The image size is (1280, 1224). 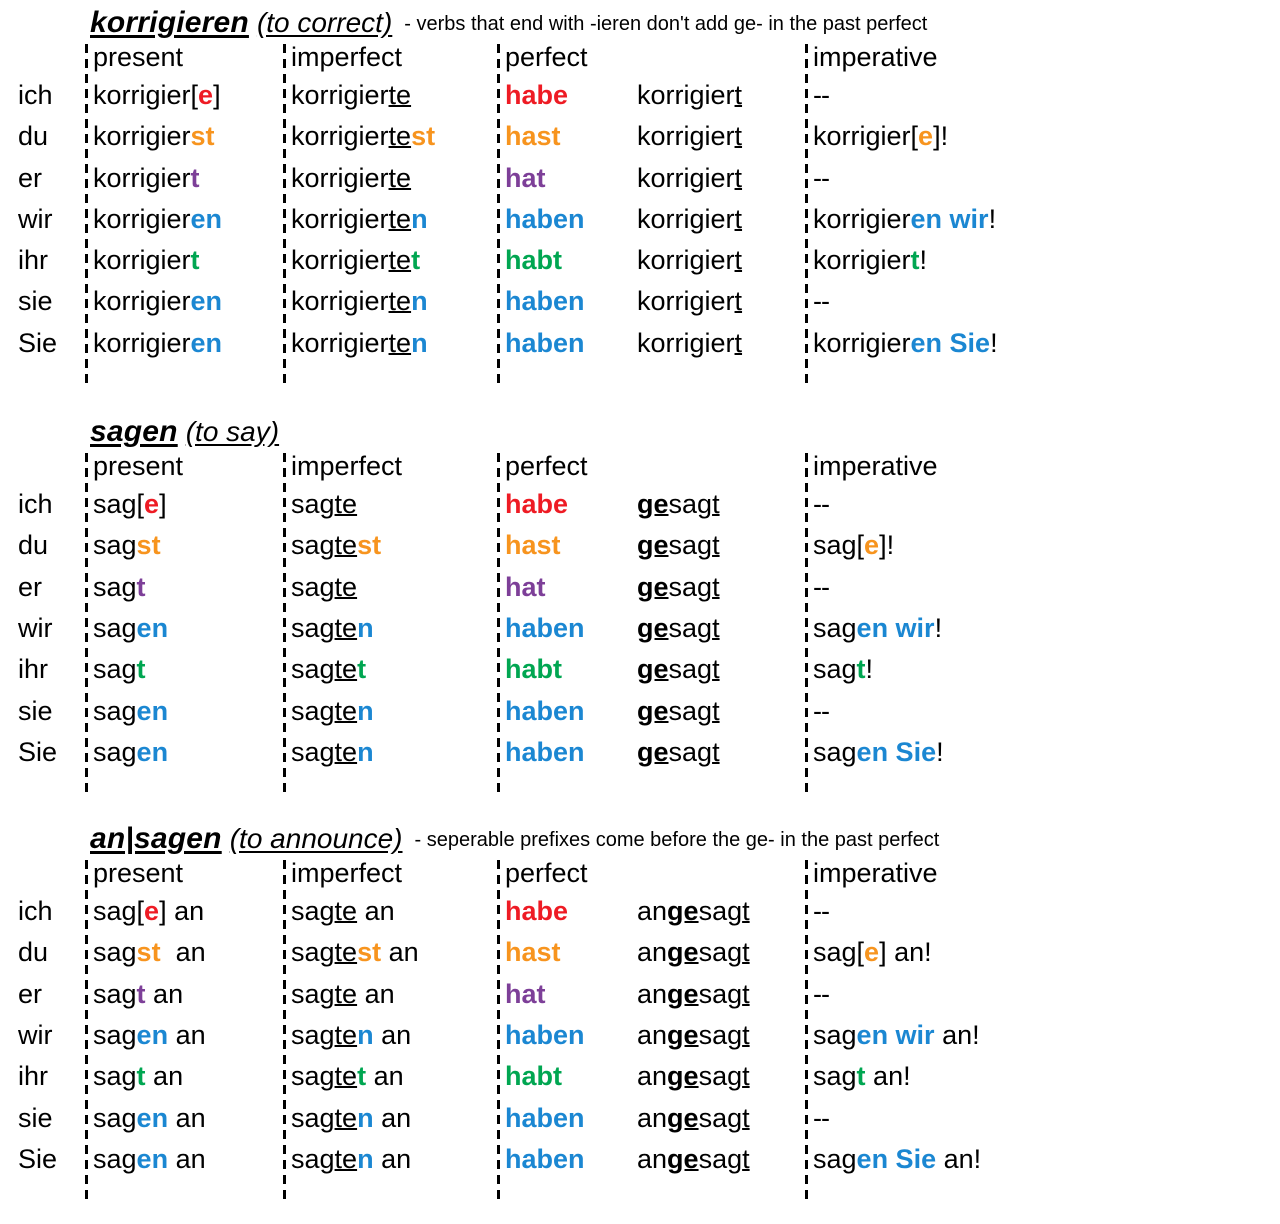 What do you see at coordinates (546, 57) in the screenshot?
I see `column-header-perfect: perfect` at bounding box center [546, 57].